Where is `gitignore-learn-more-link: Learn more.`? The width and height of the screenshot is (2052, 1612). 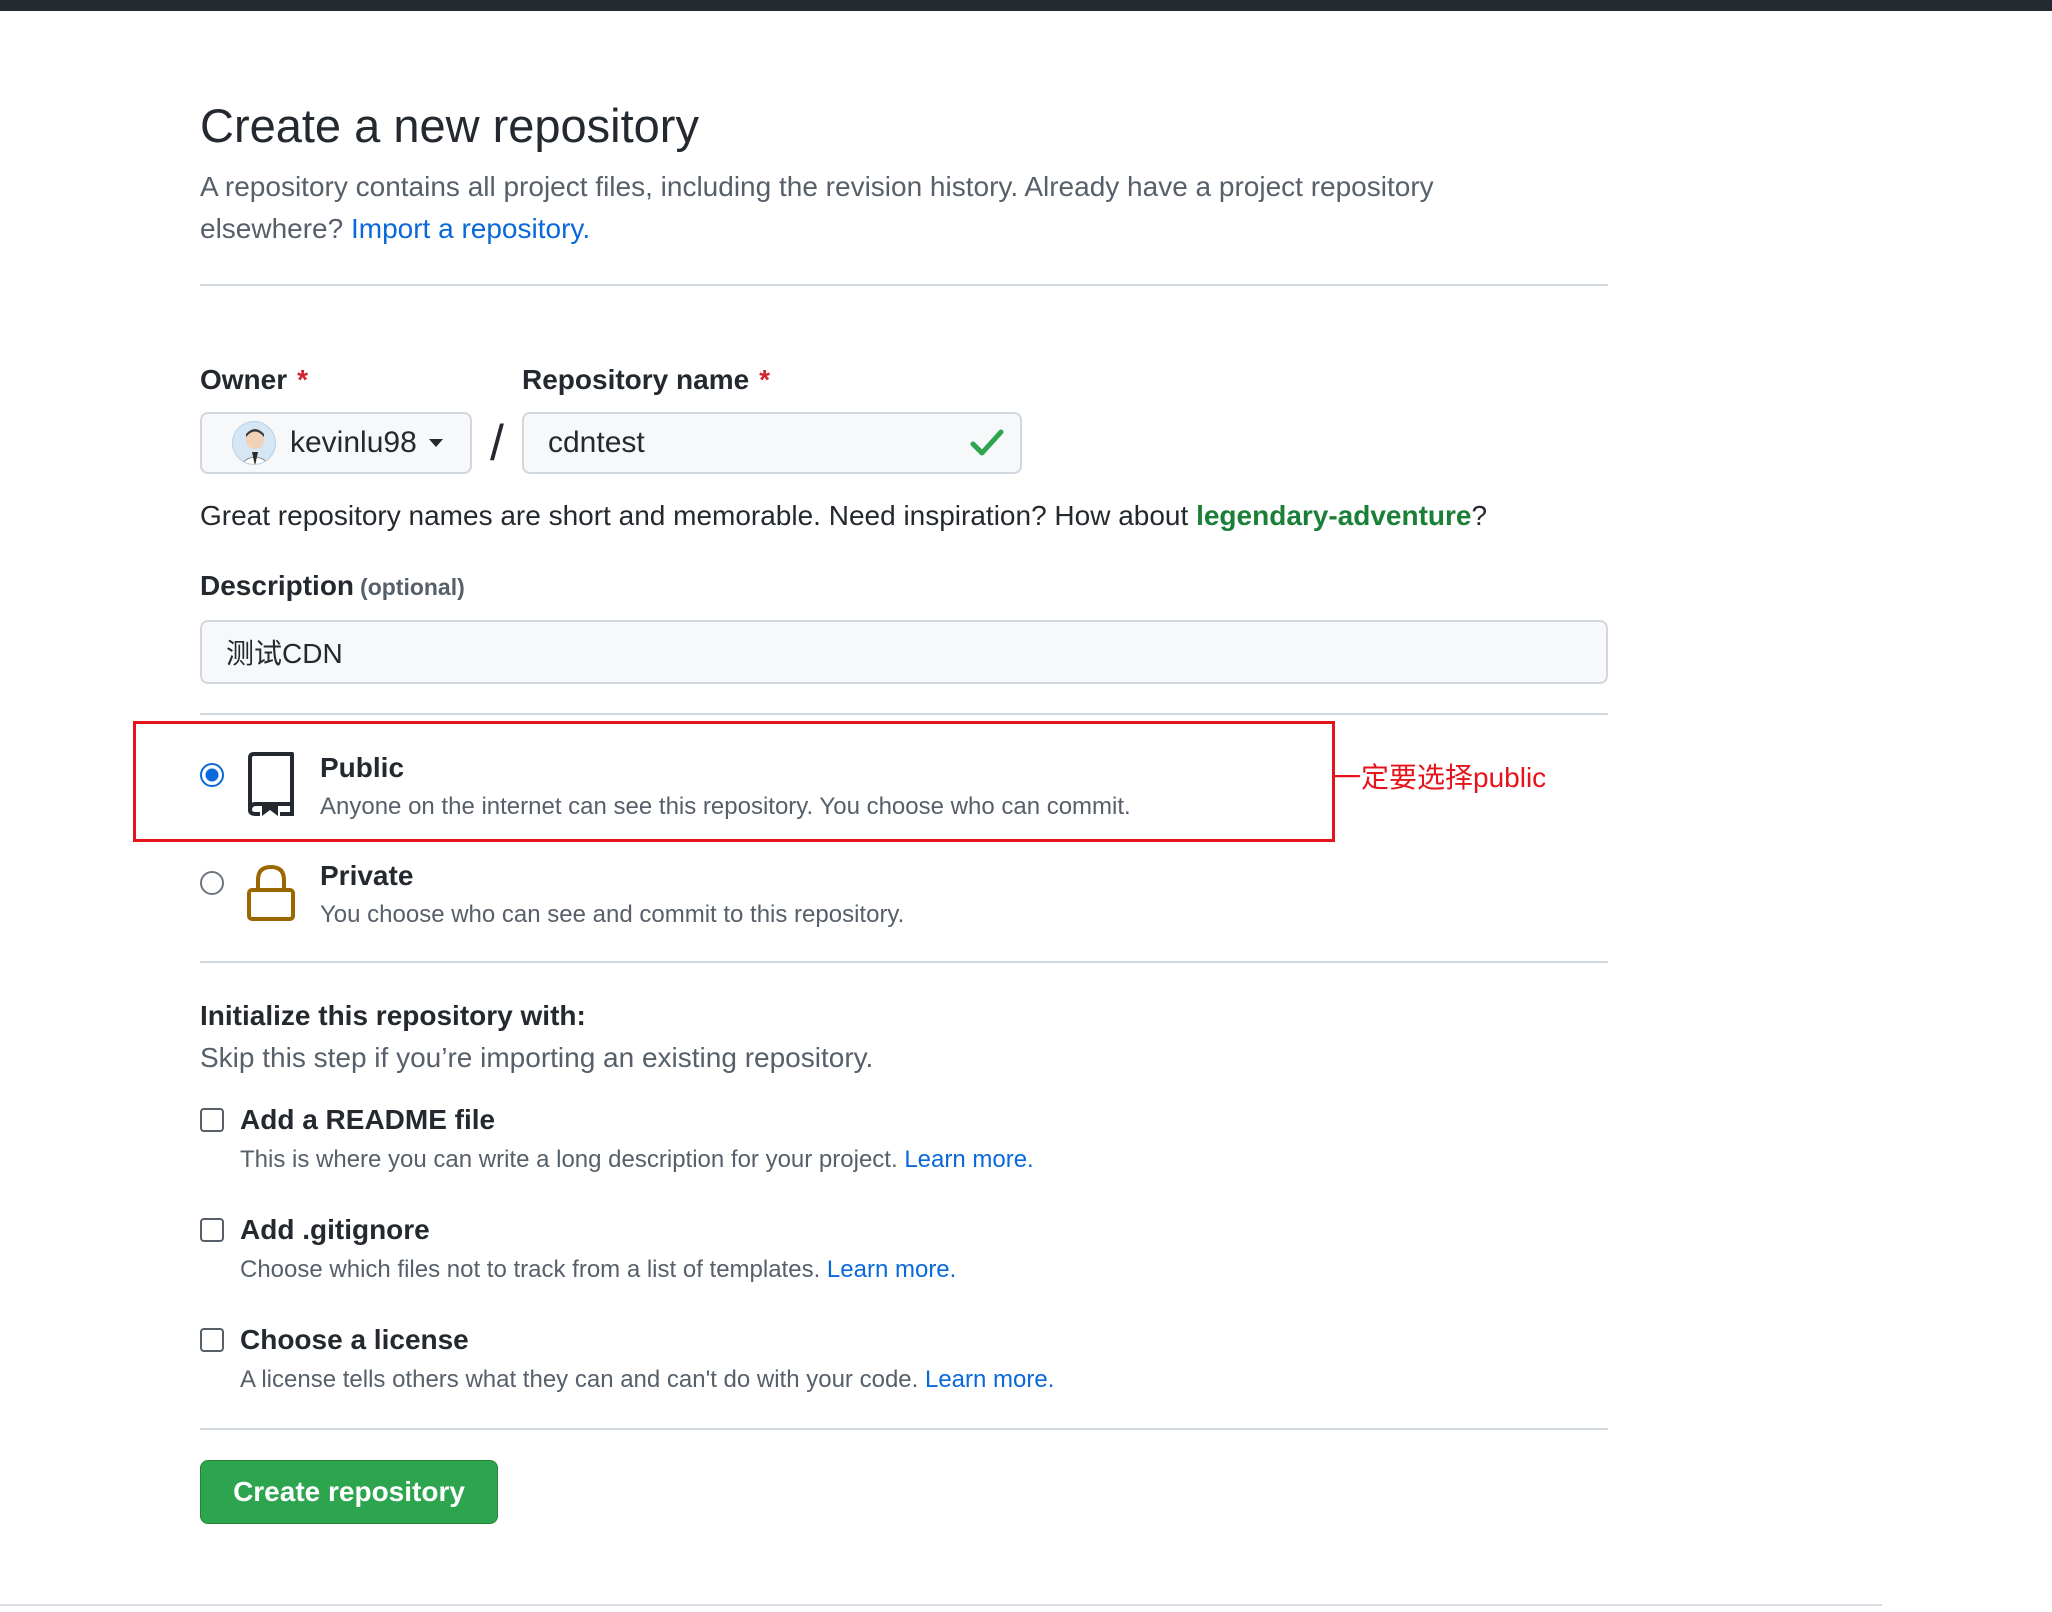
gitignore-learn-more-link: Learn more. is located at coordinates (891, 1269).